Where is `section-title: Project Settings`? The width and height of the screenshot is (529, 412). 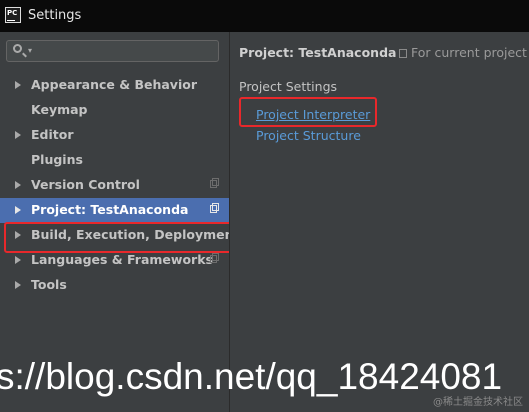
section-title: Project Settings is located at coordinates (288, 86).